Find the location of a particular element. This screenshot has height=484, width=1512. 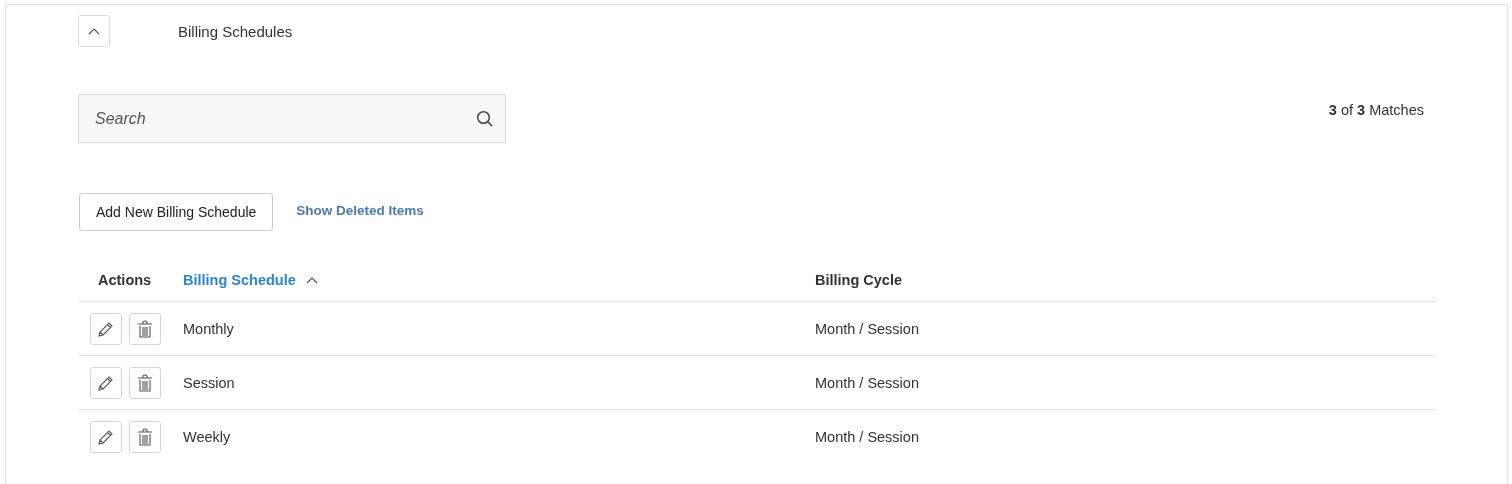

chevron-up-icon is located at coordinates (94, 31).